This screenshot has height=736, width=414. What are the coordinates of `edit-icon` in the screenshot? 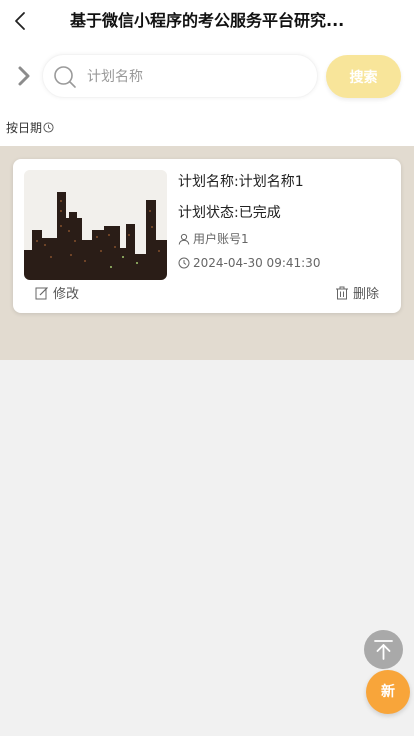 It's located at (41, 292).